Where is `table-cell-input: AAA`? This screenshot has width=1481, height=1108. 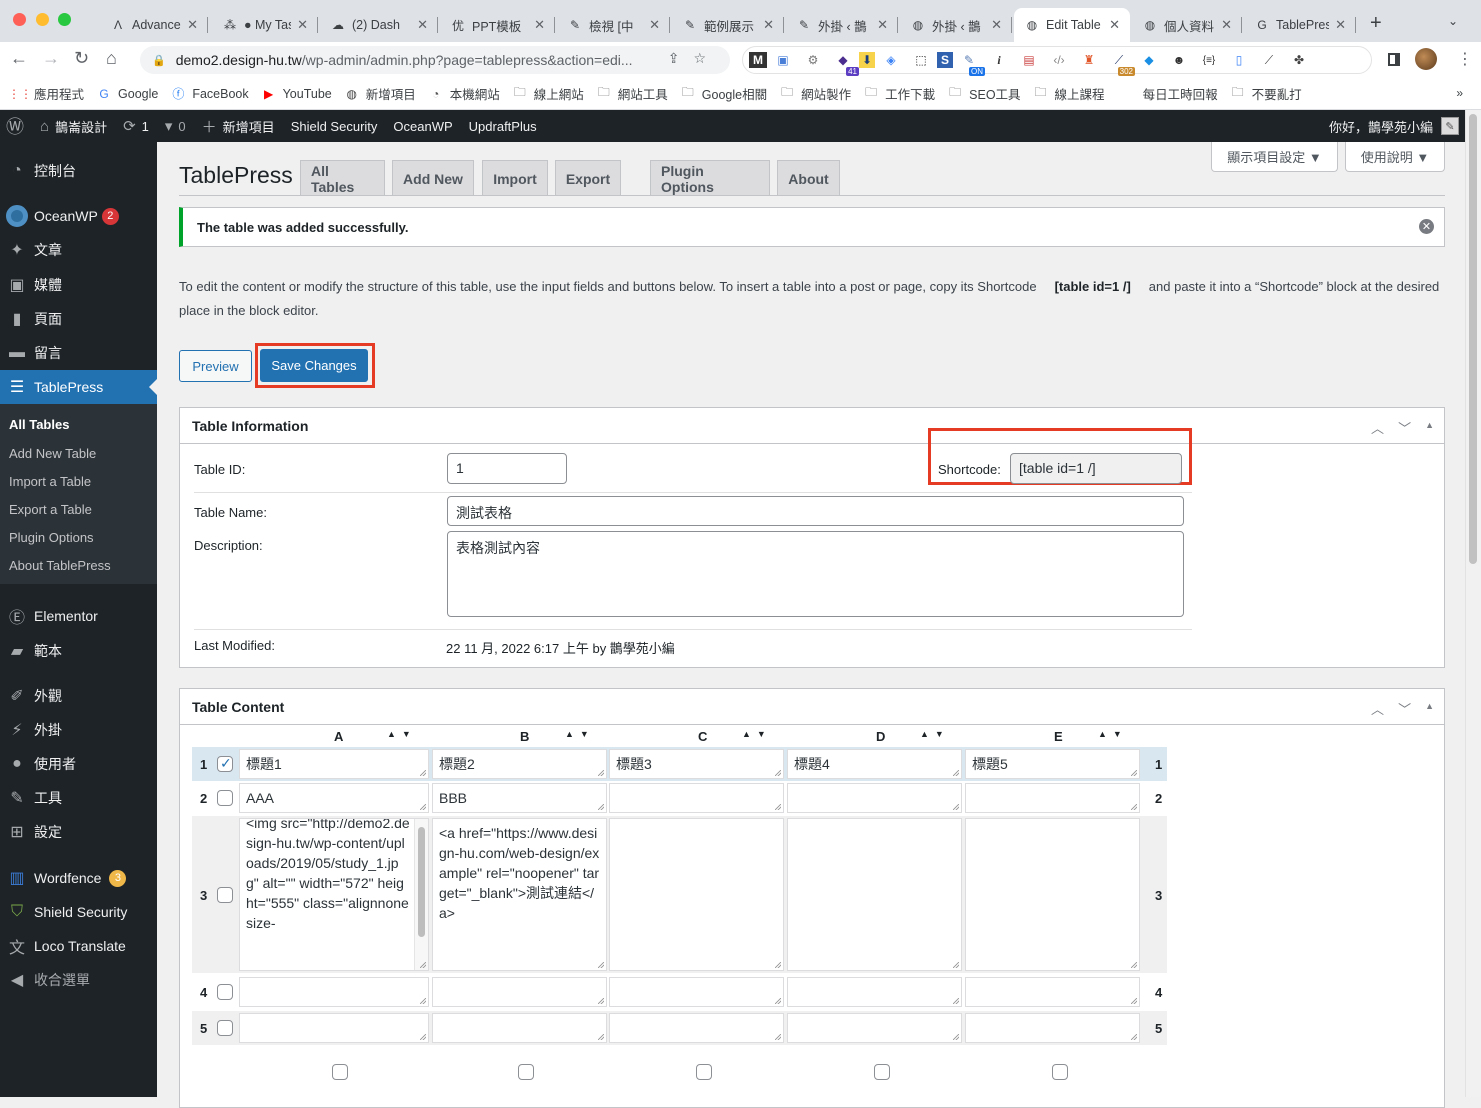 table-cell-input: AAA is located at coordinates (334, 798).